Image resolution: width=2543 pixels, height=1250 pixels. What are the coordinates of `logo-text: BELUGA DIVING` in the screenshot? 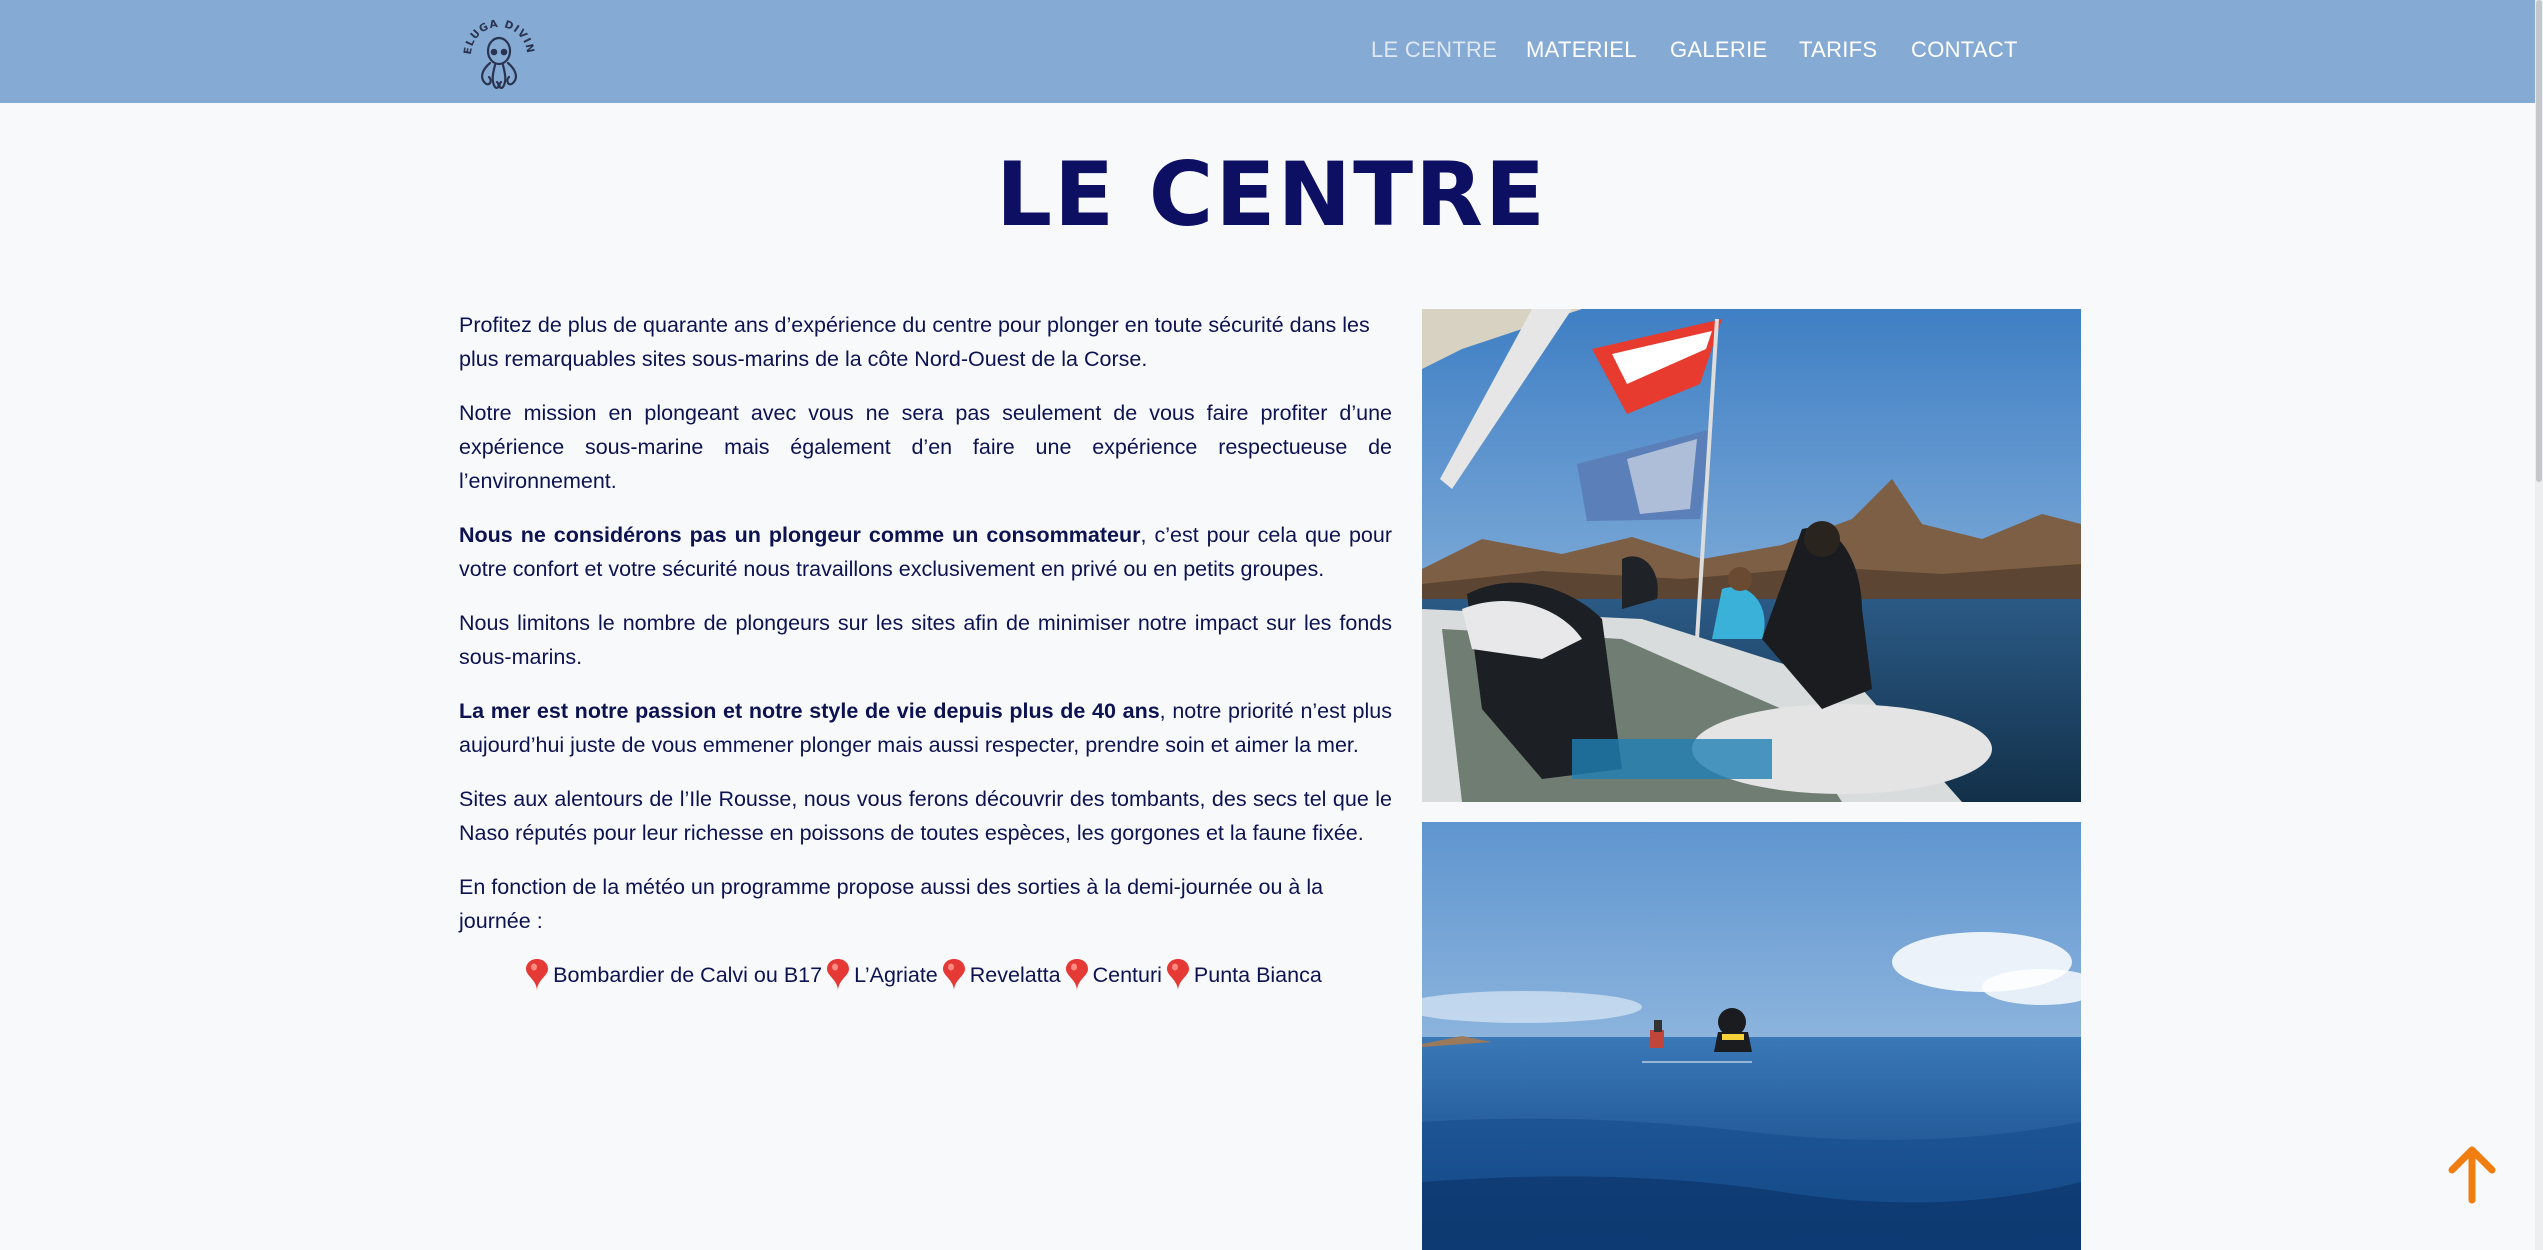 It's located at (493, 28).